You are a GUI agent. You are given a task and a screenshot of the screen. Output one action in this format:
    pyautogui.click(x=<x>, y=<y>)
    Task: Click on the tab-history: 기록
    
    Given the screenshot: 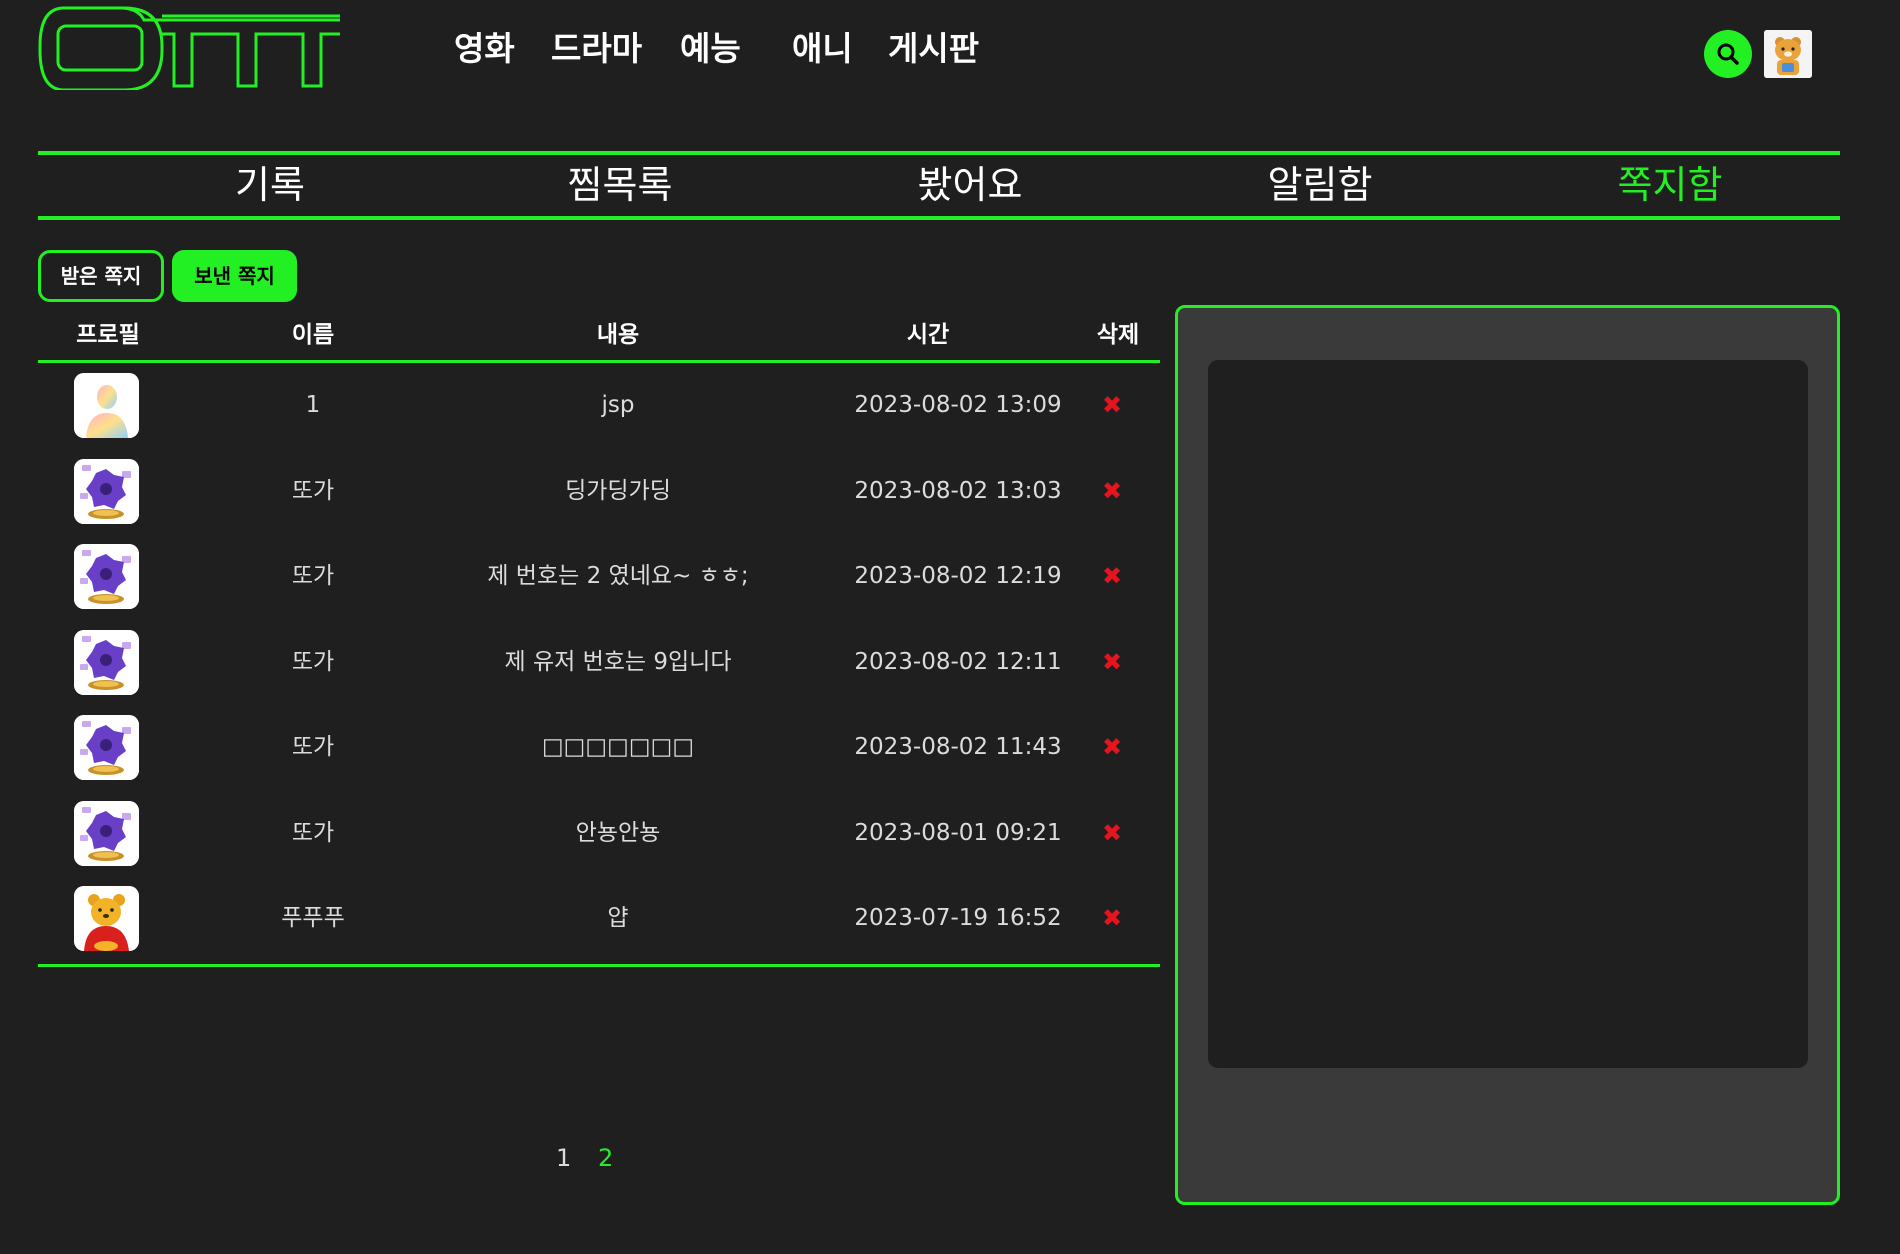 What is the action you would take?
    pyautogui.click(x=270, y=185)
    